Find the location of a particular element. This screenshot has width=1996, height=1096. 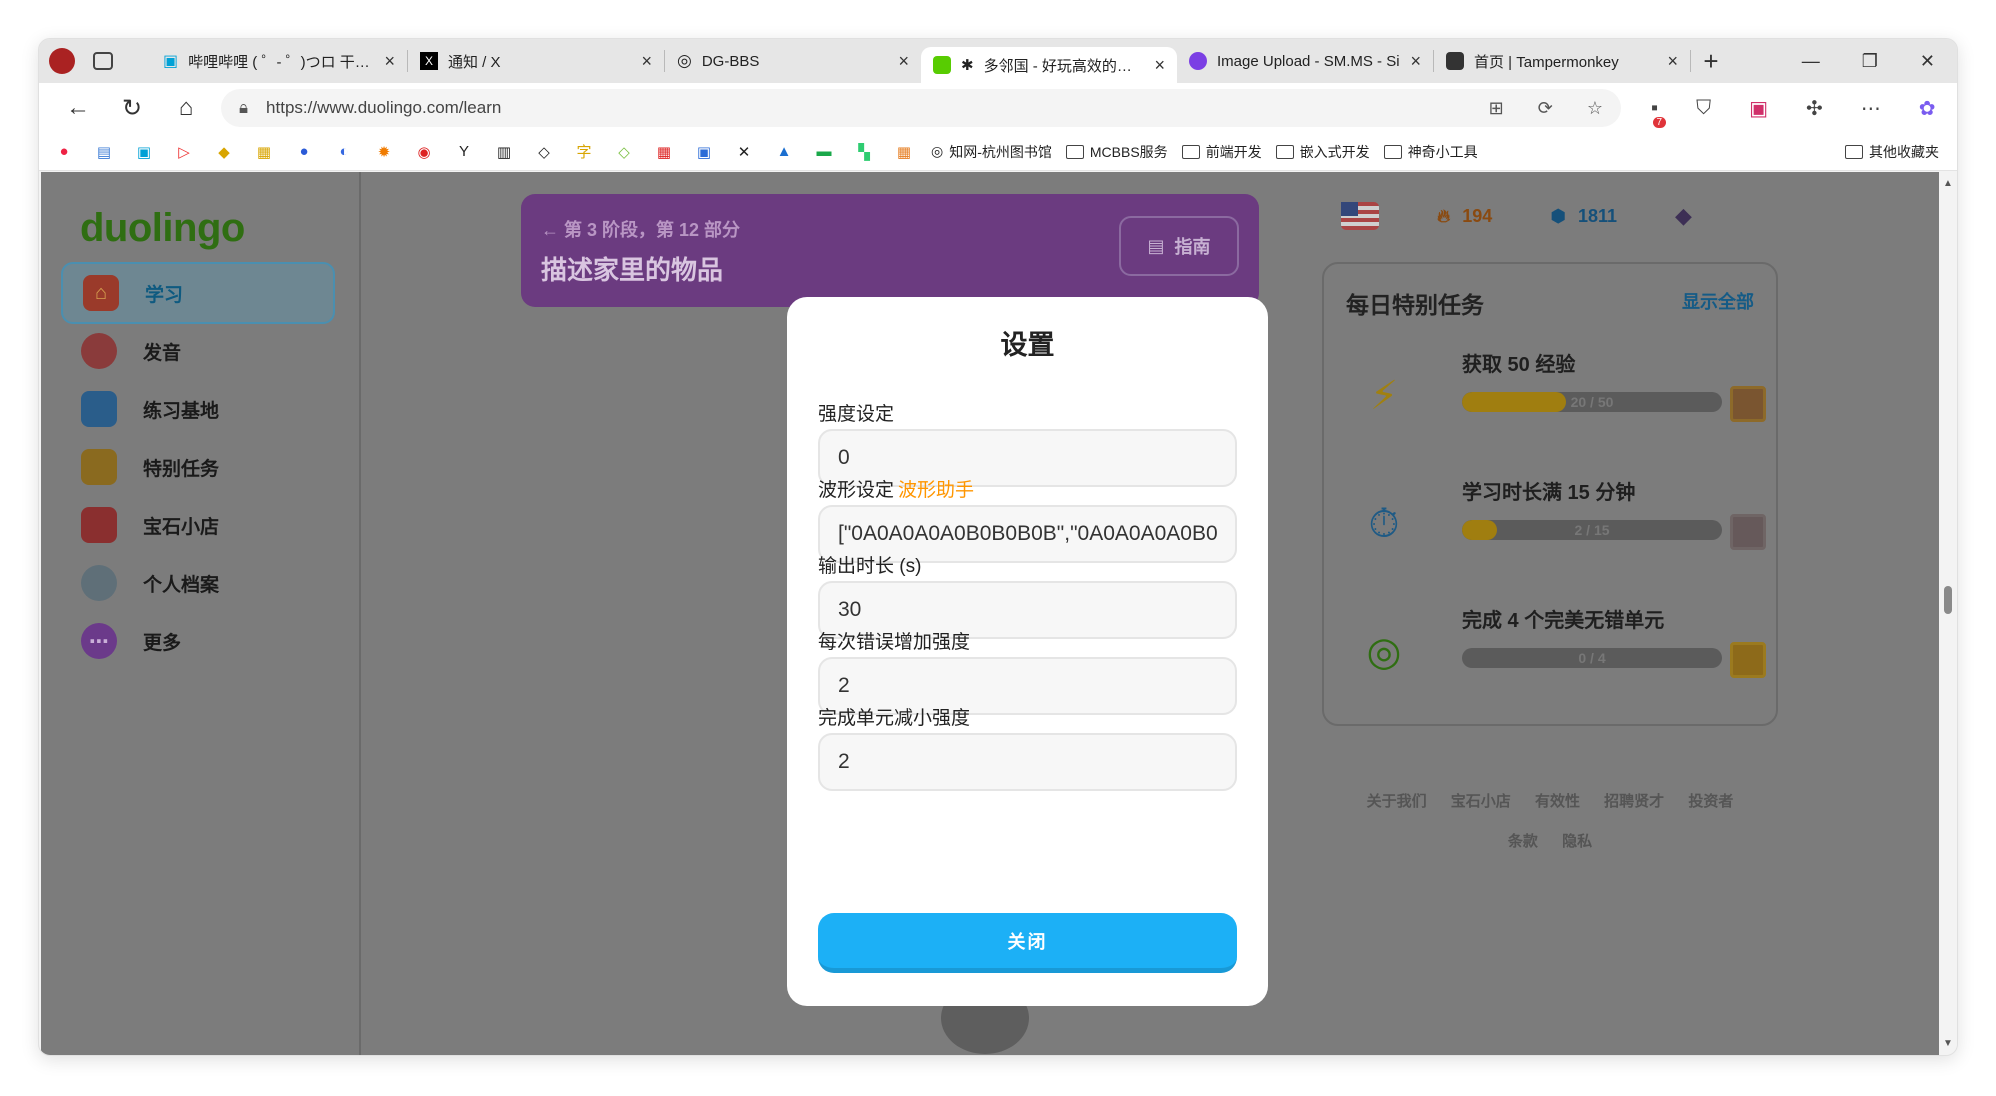

unit-decrease-input is located at coordinates (1027, 762).